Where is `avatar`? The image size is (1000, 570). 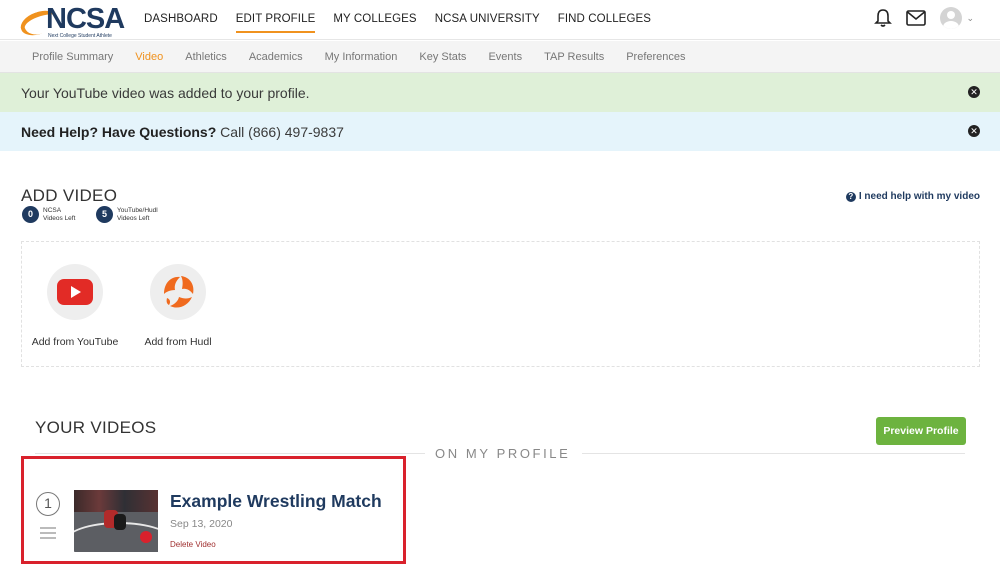
avatar is located at coordinates (951, 18).